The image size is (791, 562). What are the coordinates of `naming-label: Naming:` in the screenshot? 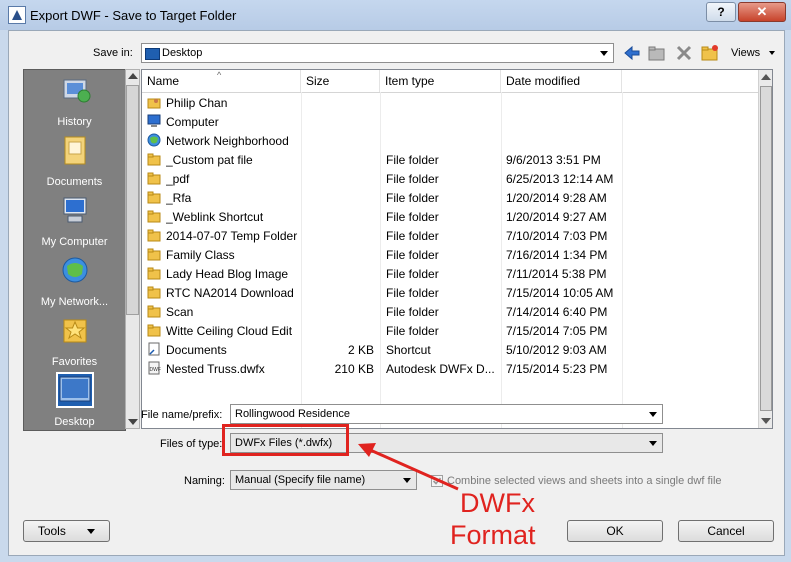 It's located at (204, 481).